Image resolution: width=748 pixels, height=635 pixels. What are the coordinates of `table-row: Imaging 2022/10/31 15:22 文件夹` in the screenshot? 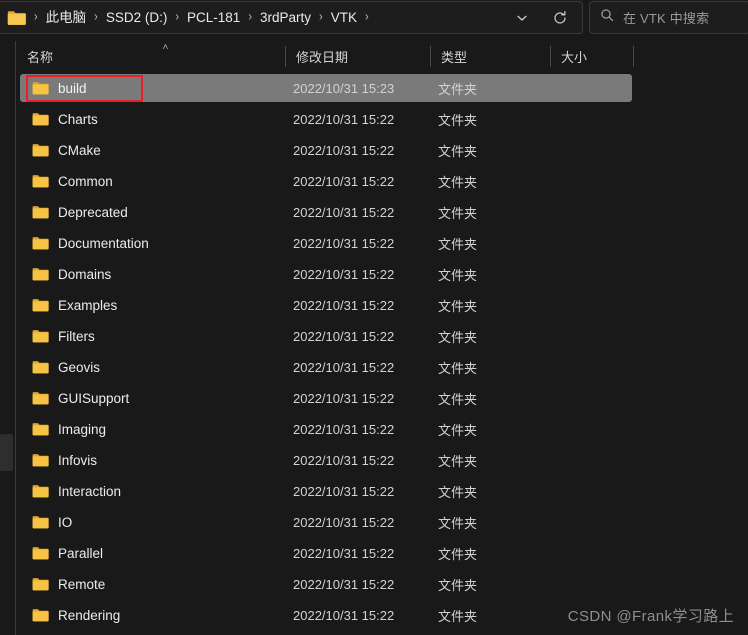 It's located at (326, 429).